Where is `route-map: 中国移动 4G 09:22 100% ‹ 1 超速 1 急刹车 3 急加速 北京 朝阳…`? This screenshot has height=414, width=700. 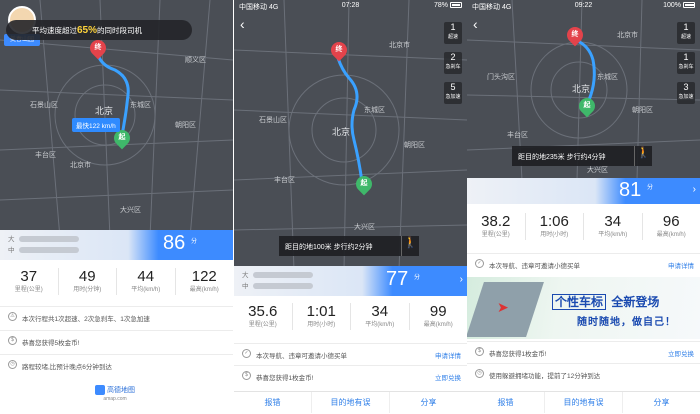 route-map: 中国移动 4G 09:22 100% ‹ 1 超速 1 急刹车 3 急加速 北京 朝阳… is located at coordinates (583, 90).